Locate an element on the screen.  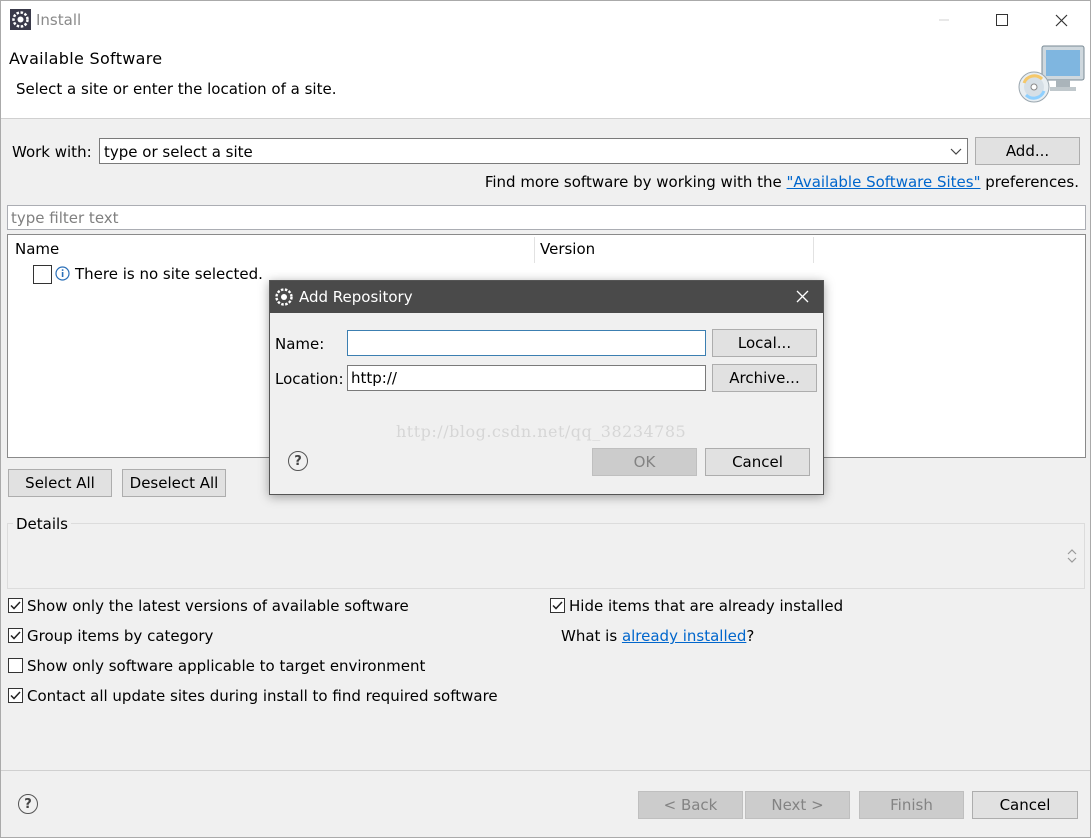
computer-cd-icon is located at coordinates (1051, 74).